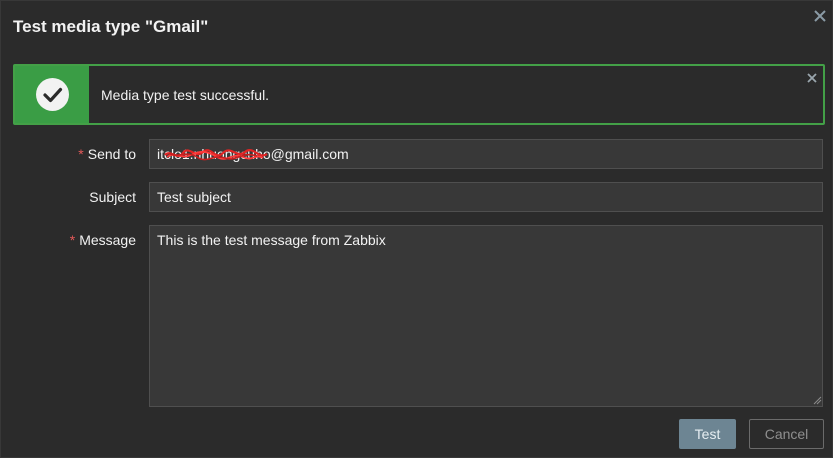 The width and height of the screenshot is (833, 458). Describe the element at coordinates (707, 434) in the screenshot. I see `test-button: Test` at that location.